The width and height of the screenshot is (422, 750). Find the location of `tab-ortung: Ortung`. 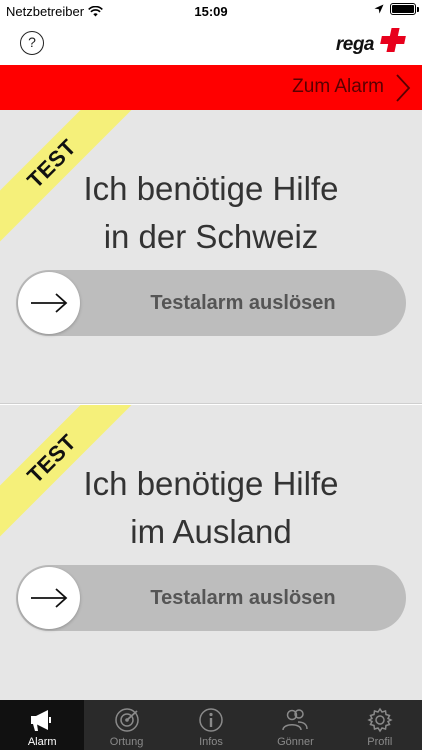

tab-ortung: Ortung is located at coordinates (126, 725).